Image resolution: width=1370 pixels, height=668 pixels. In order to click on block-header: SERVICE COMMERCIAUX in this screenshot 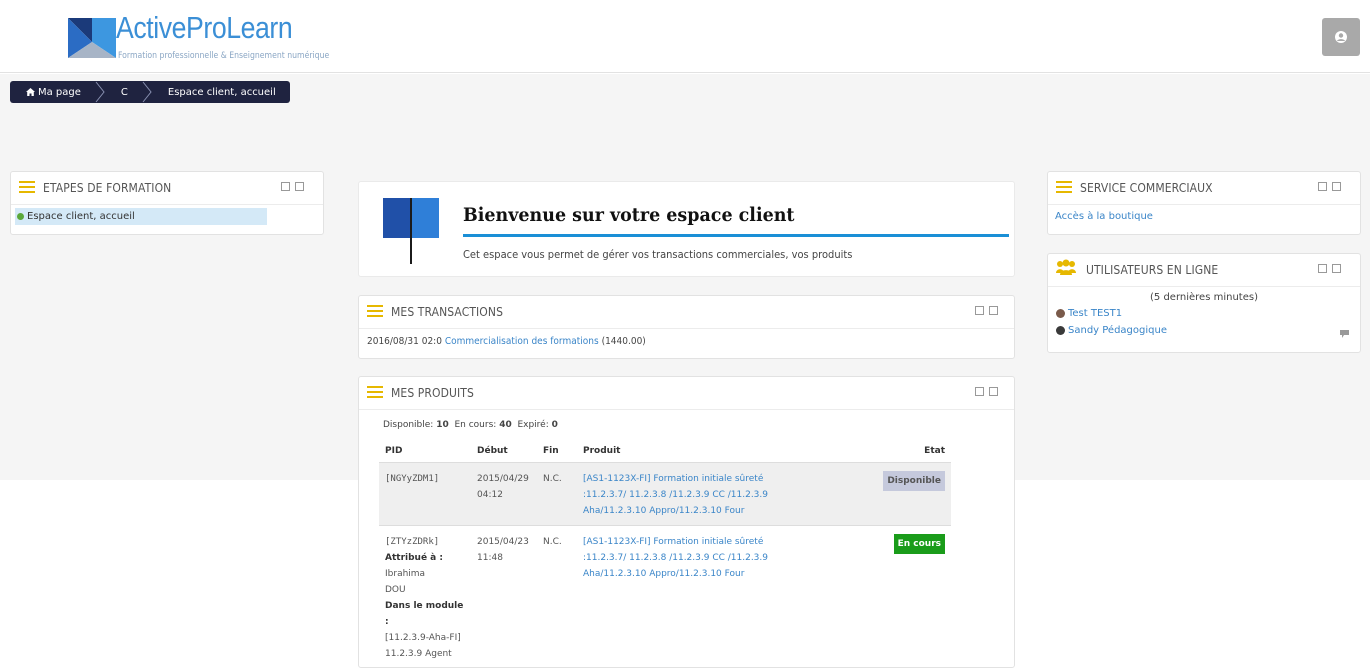, I will do `click(1204, 188)`.